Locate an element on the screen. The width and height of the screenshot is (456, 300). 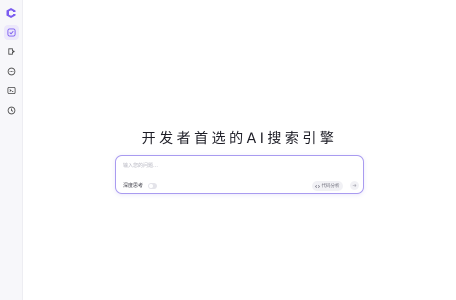
code-analysis-button: 代码分析 is located at coordinates (327, 186).